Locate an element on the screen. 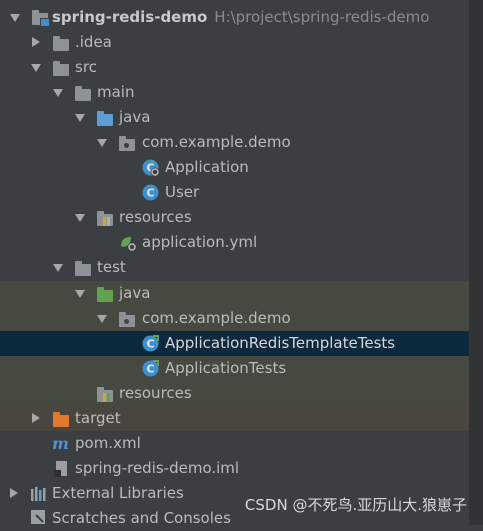  tree-row-application: C Application is located at coordinates (234, 167).